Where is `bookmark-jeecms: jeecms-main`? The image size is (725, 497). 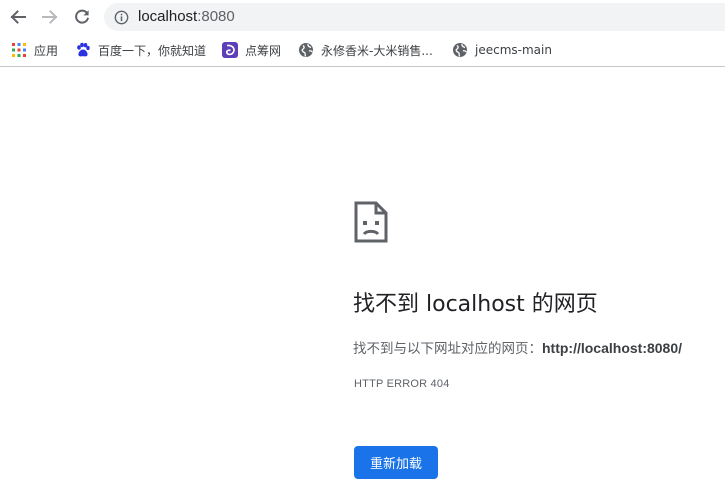
bookmark-jeecms: jeecms-main is located at coordinates (502, 50).